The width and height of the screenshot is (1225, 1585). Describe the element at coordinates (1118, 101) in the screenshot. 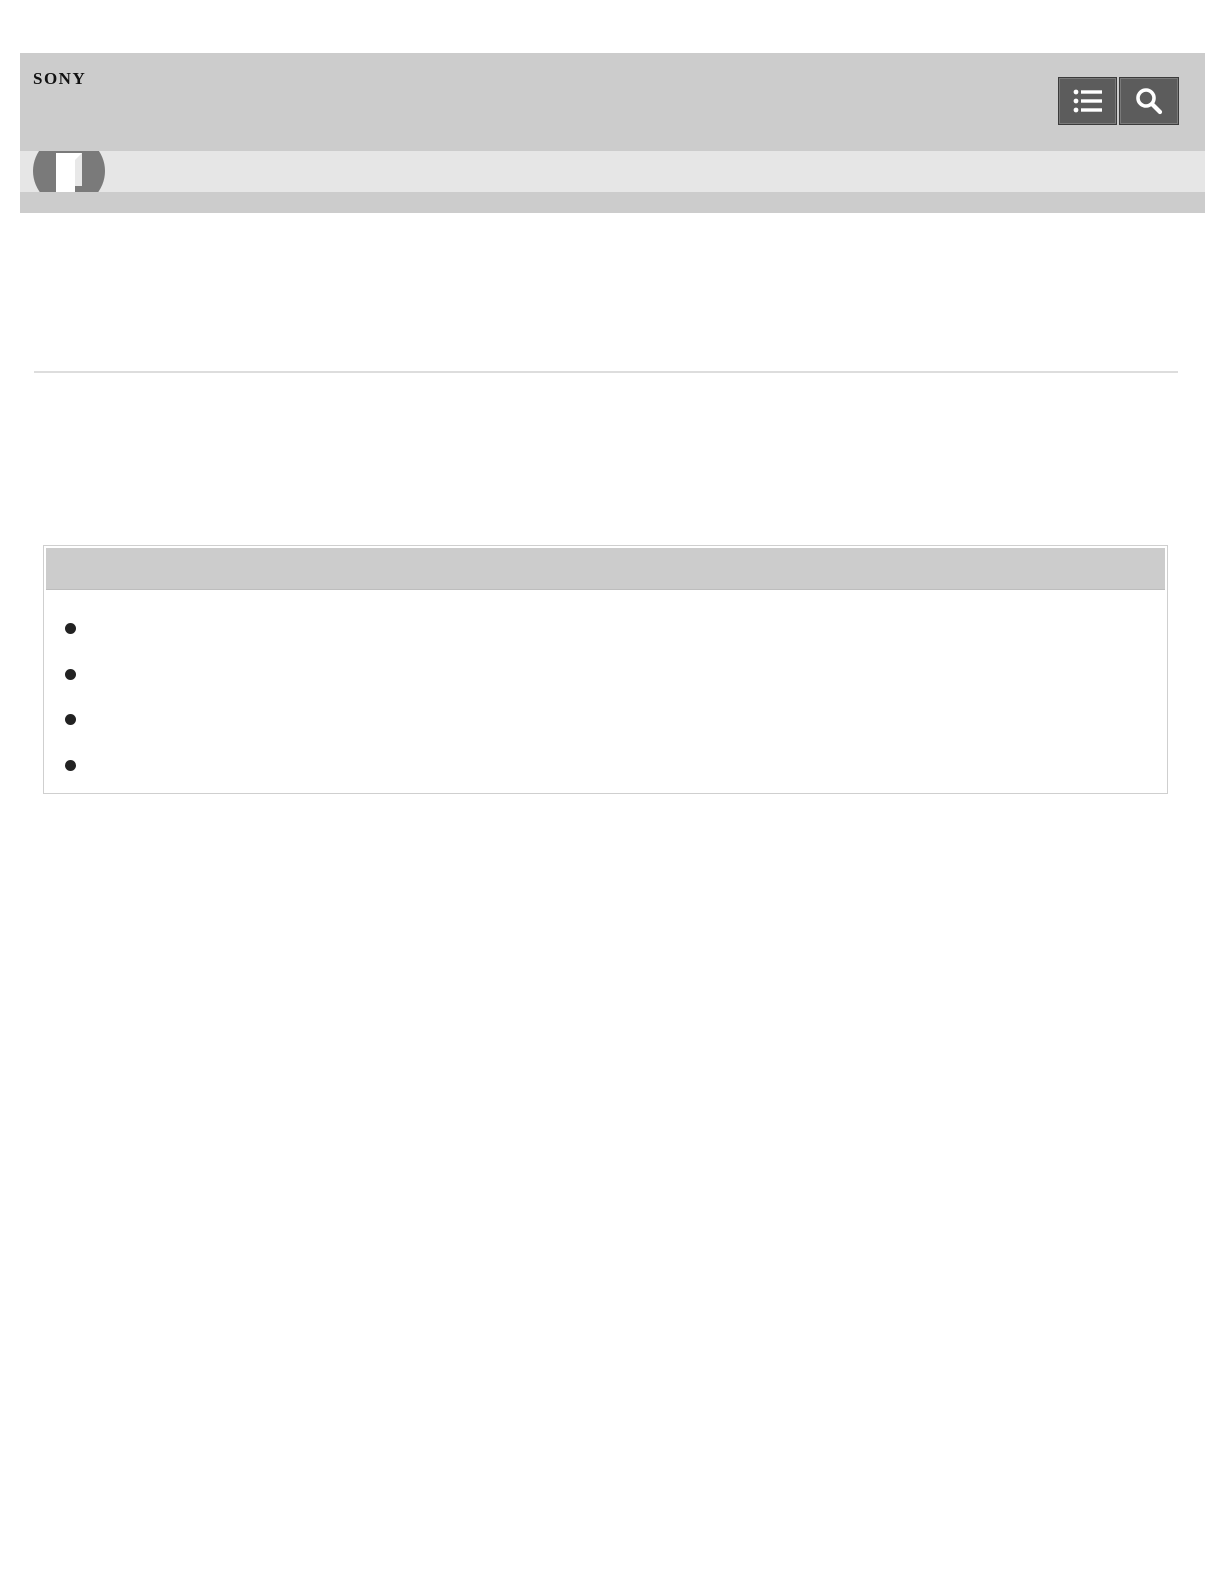

I see `header-button-group` at that location.